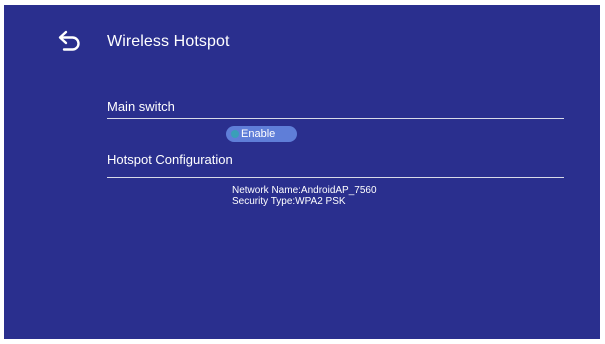 Image resolution: width=605 pixels, height=344 pixels. What do you see at coordinates (304, 190) in the screenshot?
I see `network-name-text: Network Name:AndroidAP_7560` at bounding box center [304, 190].